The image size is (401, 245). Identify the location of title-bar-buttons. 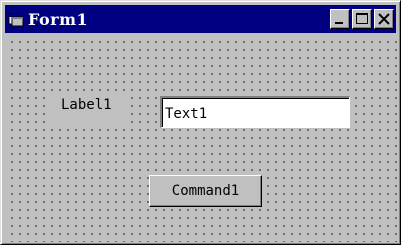
(362, 19).